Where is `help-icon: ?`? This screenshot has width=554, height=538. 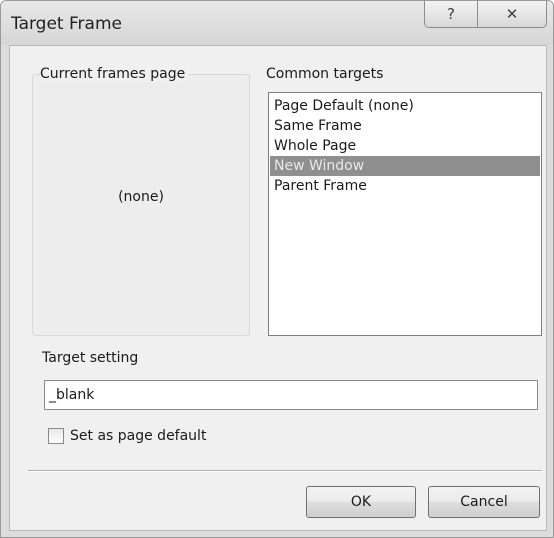
help-icon: ? is located at coordinates (451, 14).